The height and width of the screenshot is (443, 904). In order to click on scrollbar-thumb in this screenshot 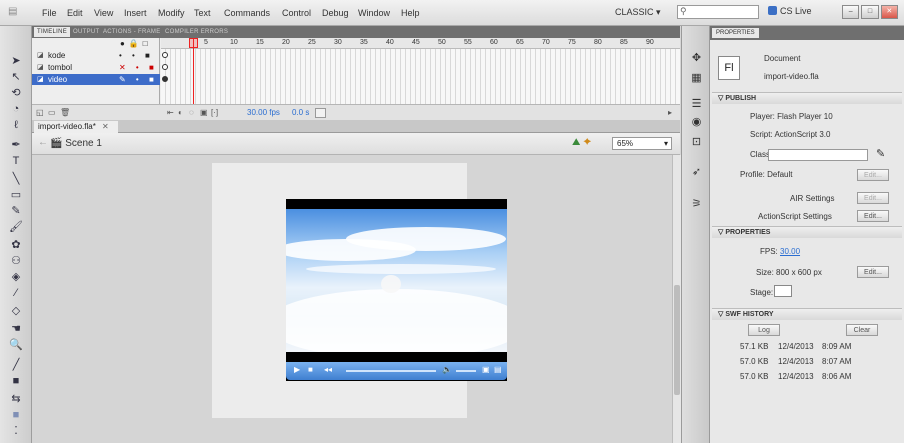, I will do `click(677, 340)`.